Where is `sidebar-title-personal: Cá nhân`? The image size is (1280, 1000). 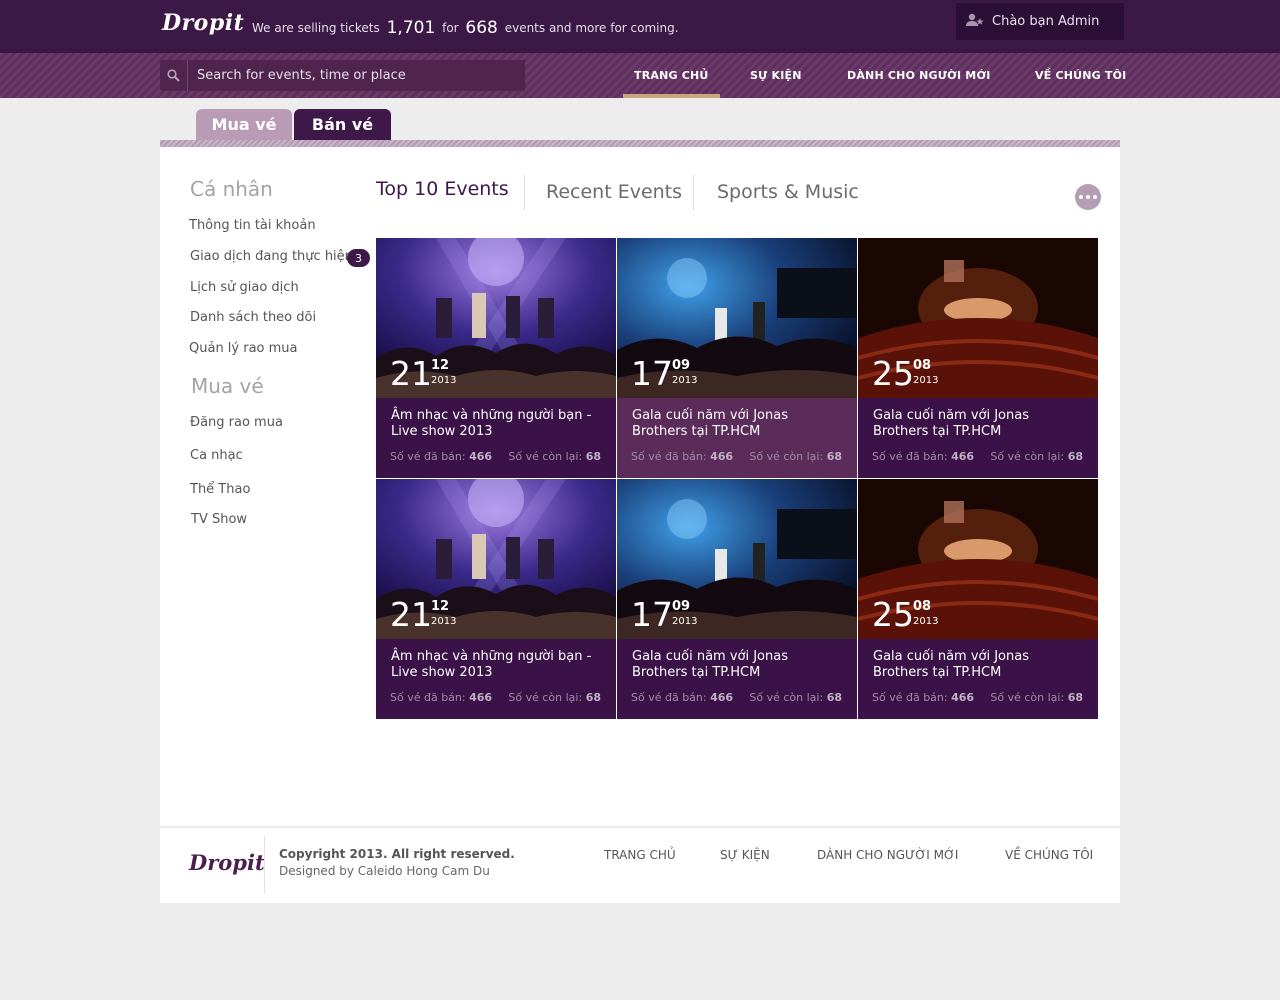 sidebar-title-personal: Cá nhân is located at coordinates (231, 189).